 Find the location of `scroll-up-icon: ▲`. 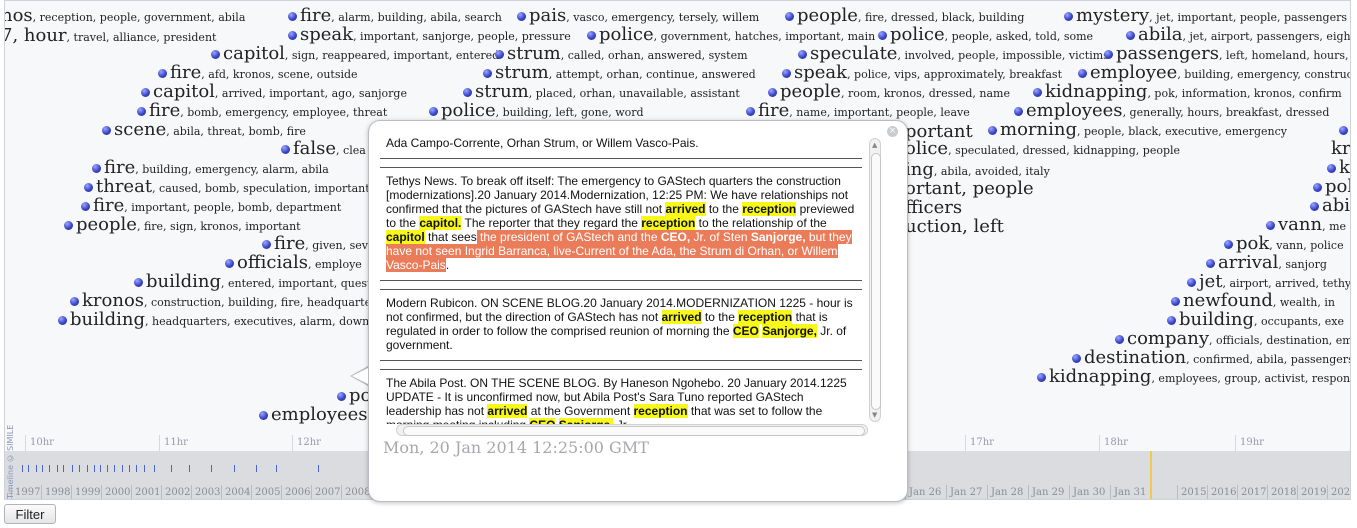

scroll-up-icon: ▲ is located at coordinates (874, 145).